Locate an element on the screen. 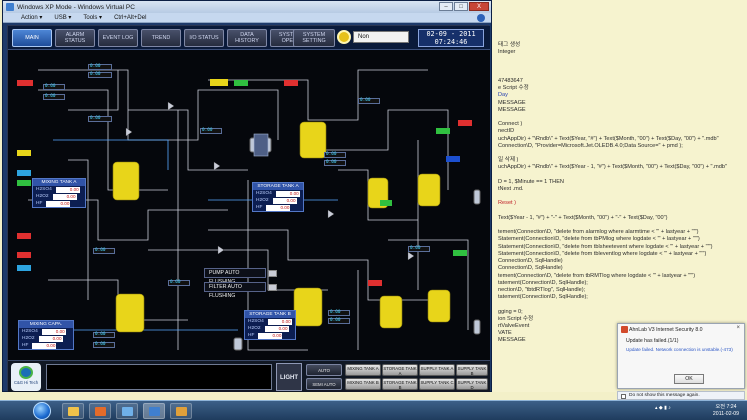 Image resolution: width=747 pixels, height=420 pixels. btn-mixing-tank-a: MIXING TANK A is located at coordinates (363, 370).